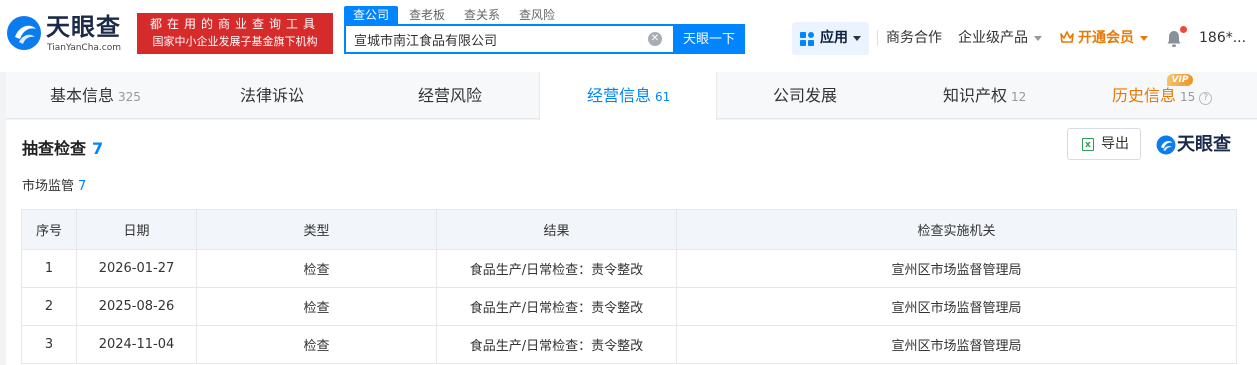  What do you see at coordinates (1144, 95) in the screenshot?
I see `tab-label: 历史信息` at bounding box center [1144, 95].